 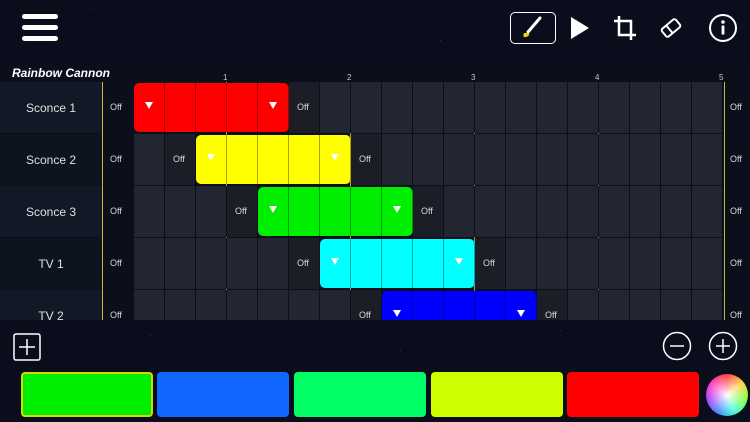 What do you see at coordinates (723, 348) in the screenshot?
I see `plus-circle-icon` at bounding box center [723, 348].